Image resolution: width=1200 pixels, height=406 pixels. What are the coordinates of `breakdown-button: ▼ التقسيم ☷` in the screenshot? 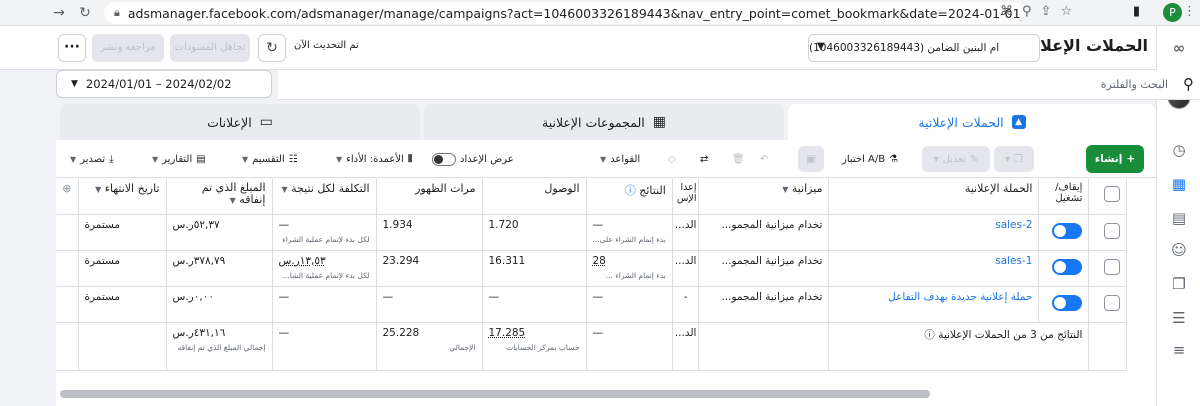 It's located at (282, 159).